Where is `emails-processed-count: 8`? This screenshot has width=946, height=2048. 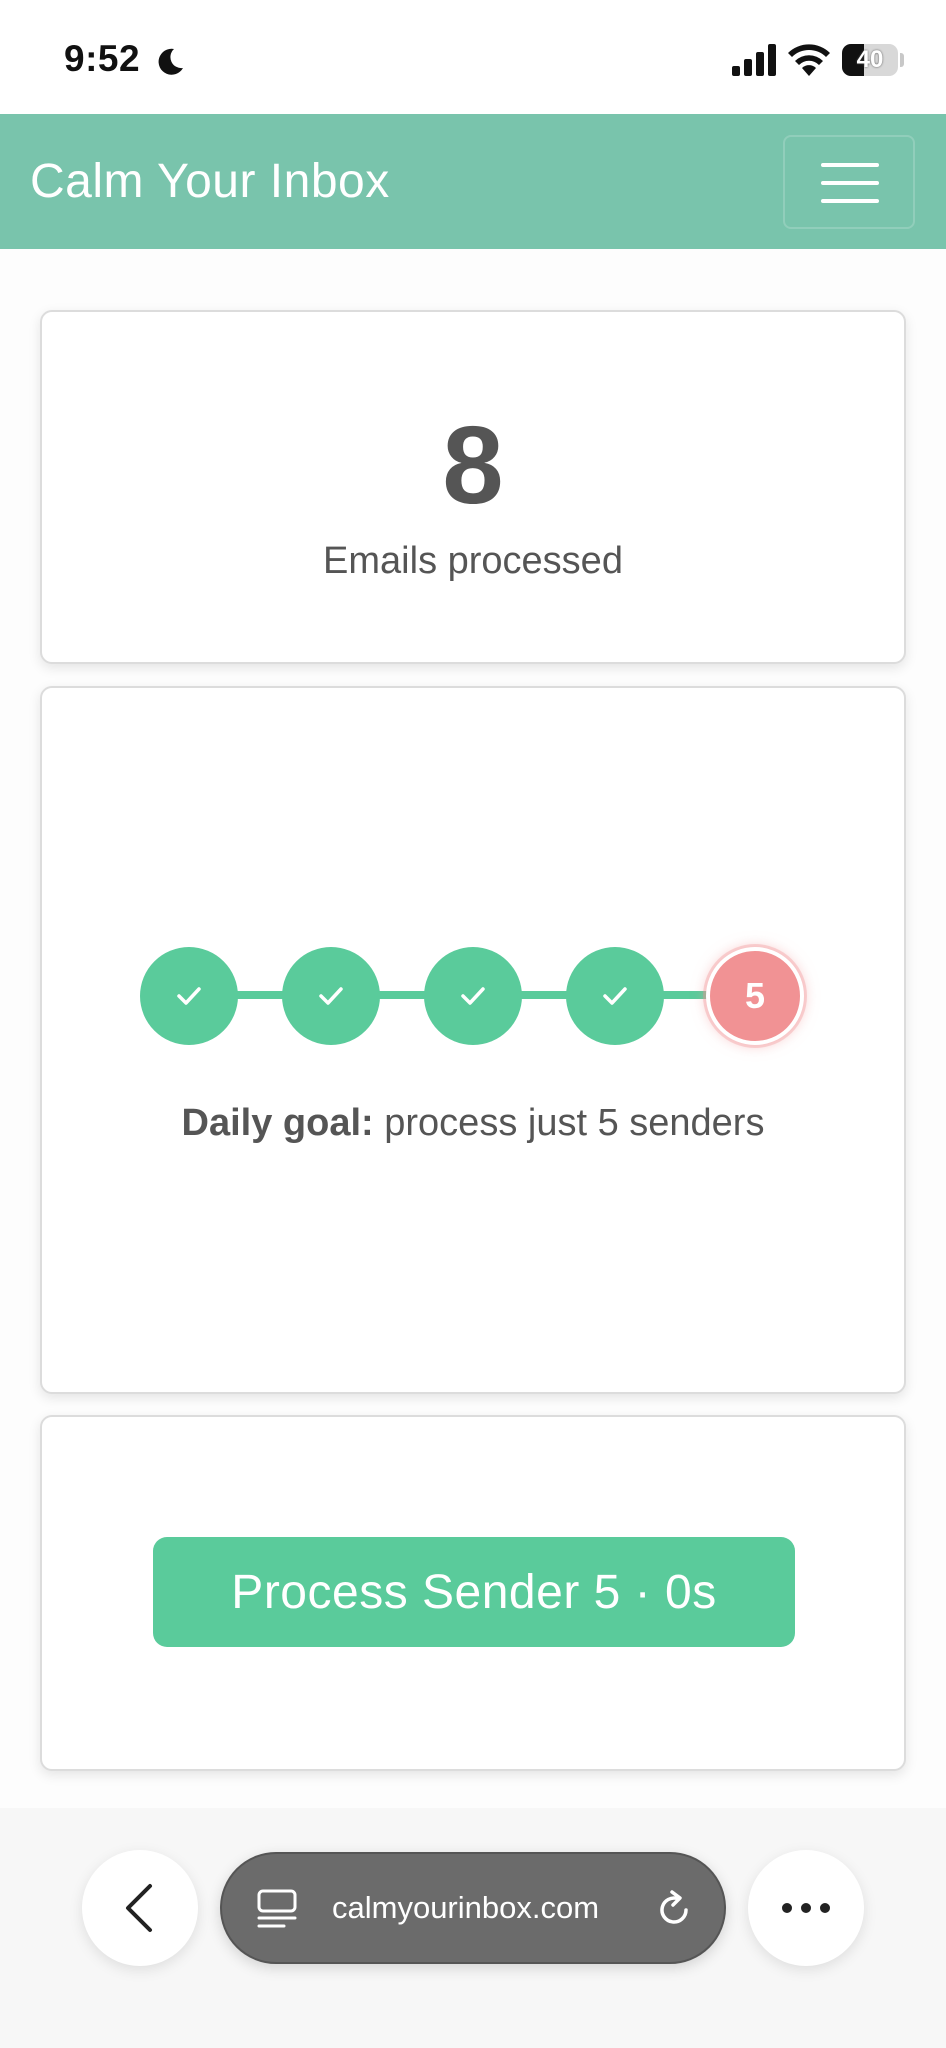 emails-processed-count: 8 is located at coordinates (473, 465).